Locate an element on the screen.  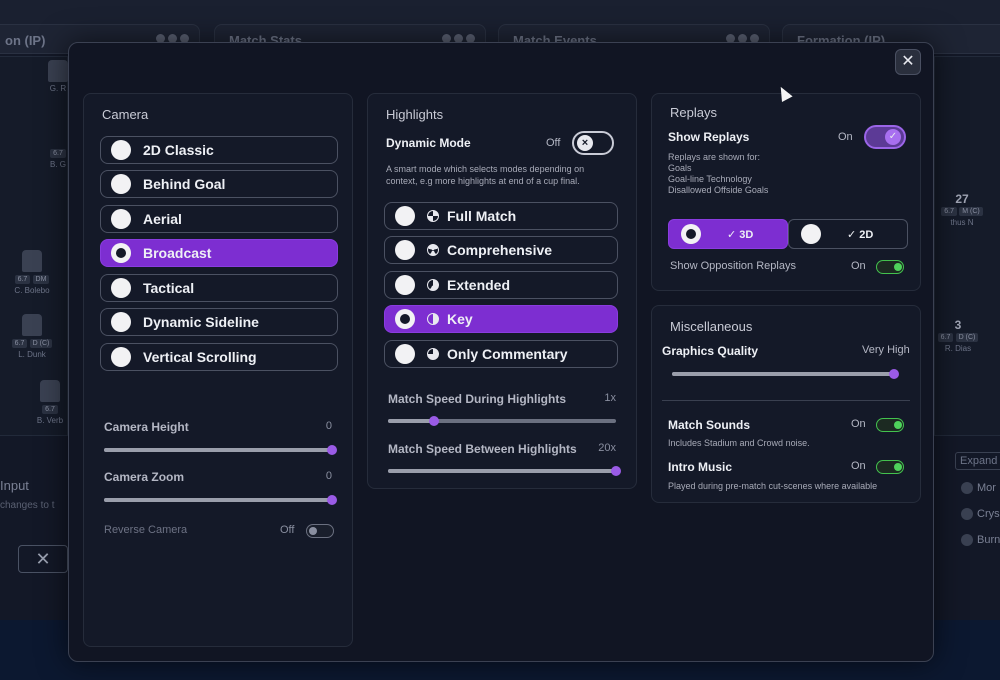
option-label: Broadcast is located at coordinates (177, 253).